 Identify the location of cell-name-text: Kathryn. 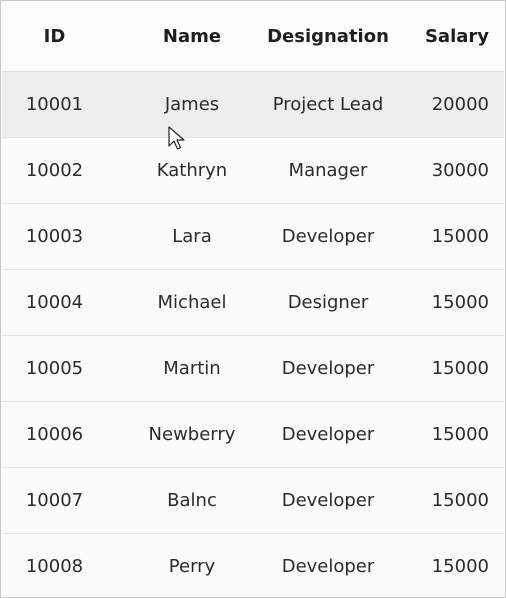
(192, 170).